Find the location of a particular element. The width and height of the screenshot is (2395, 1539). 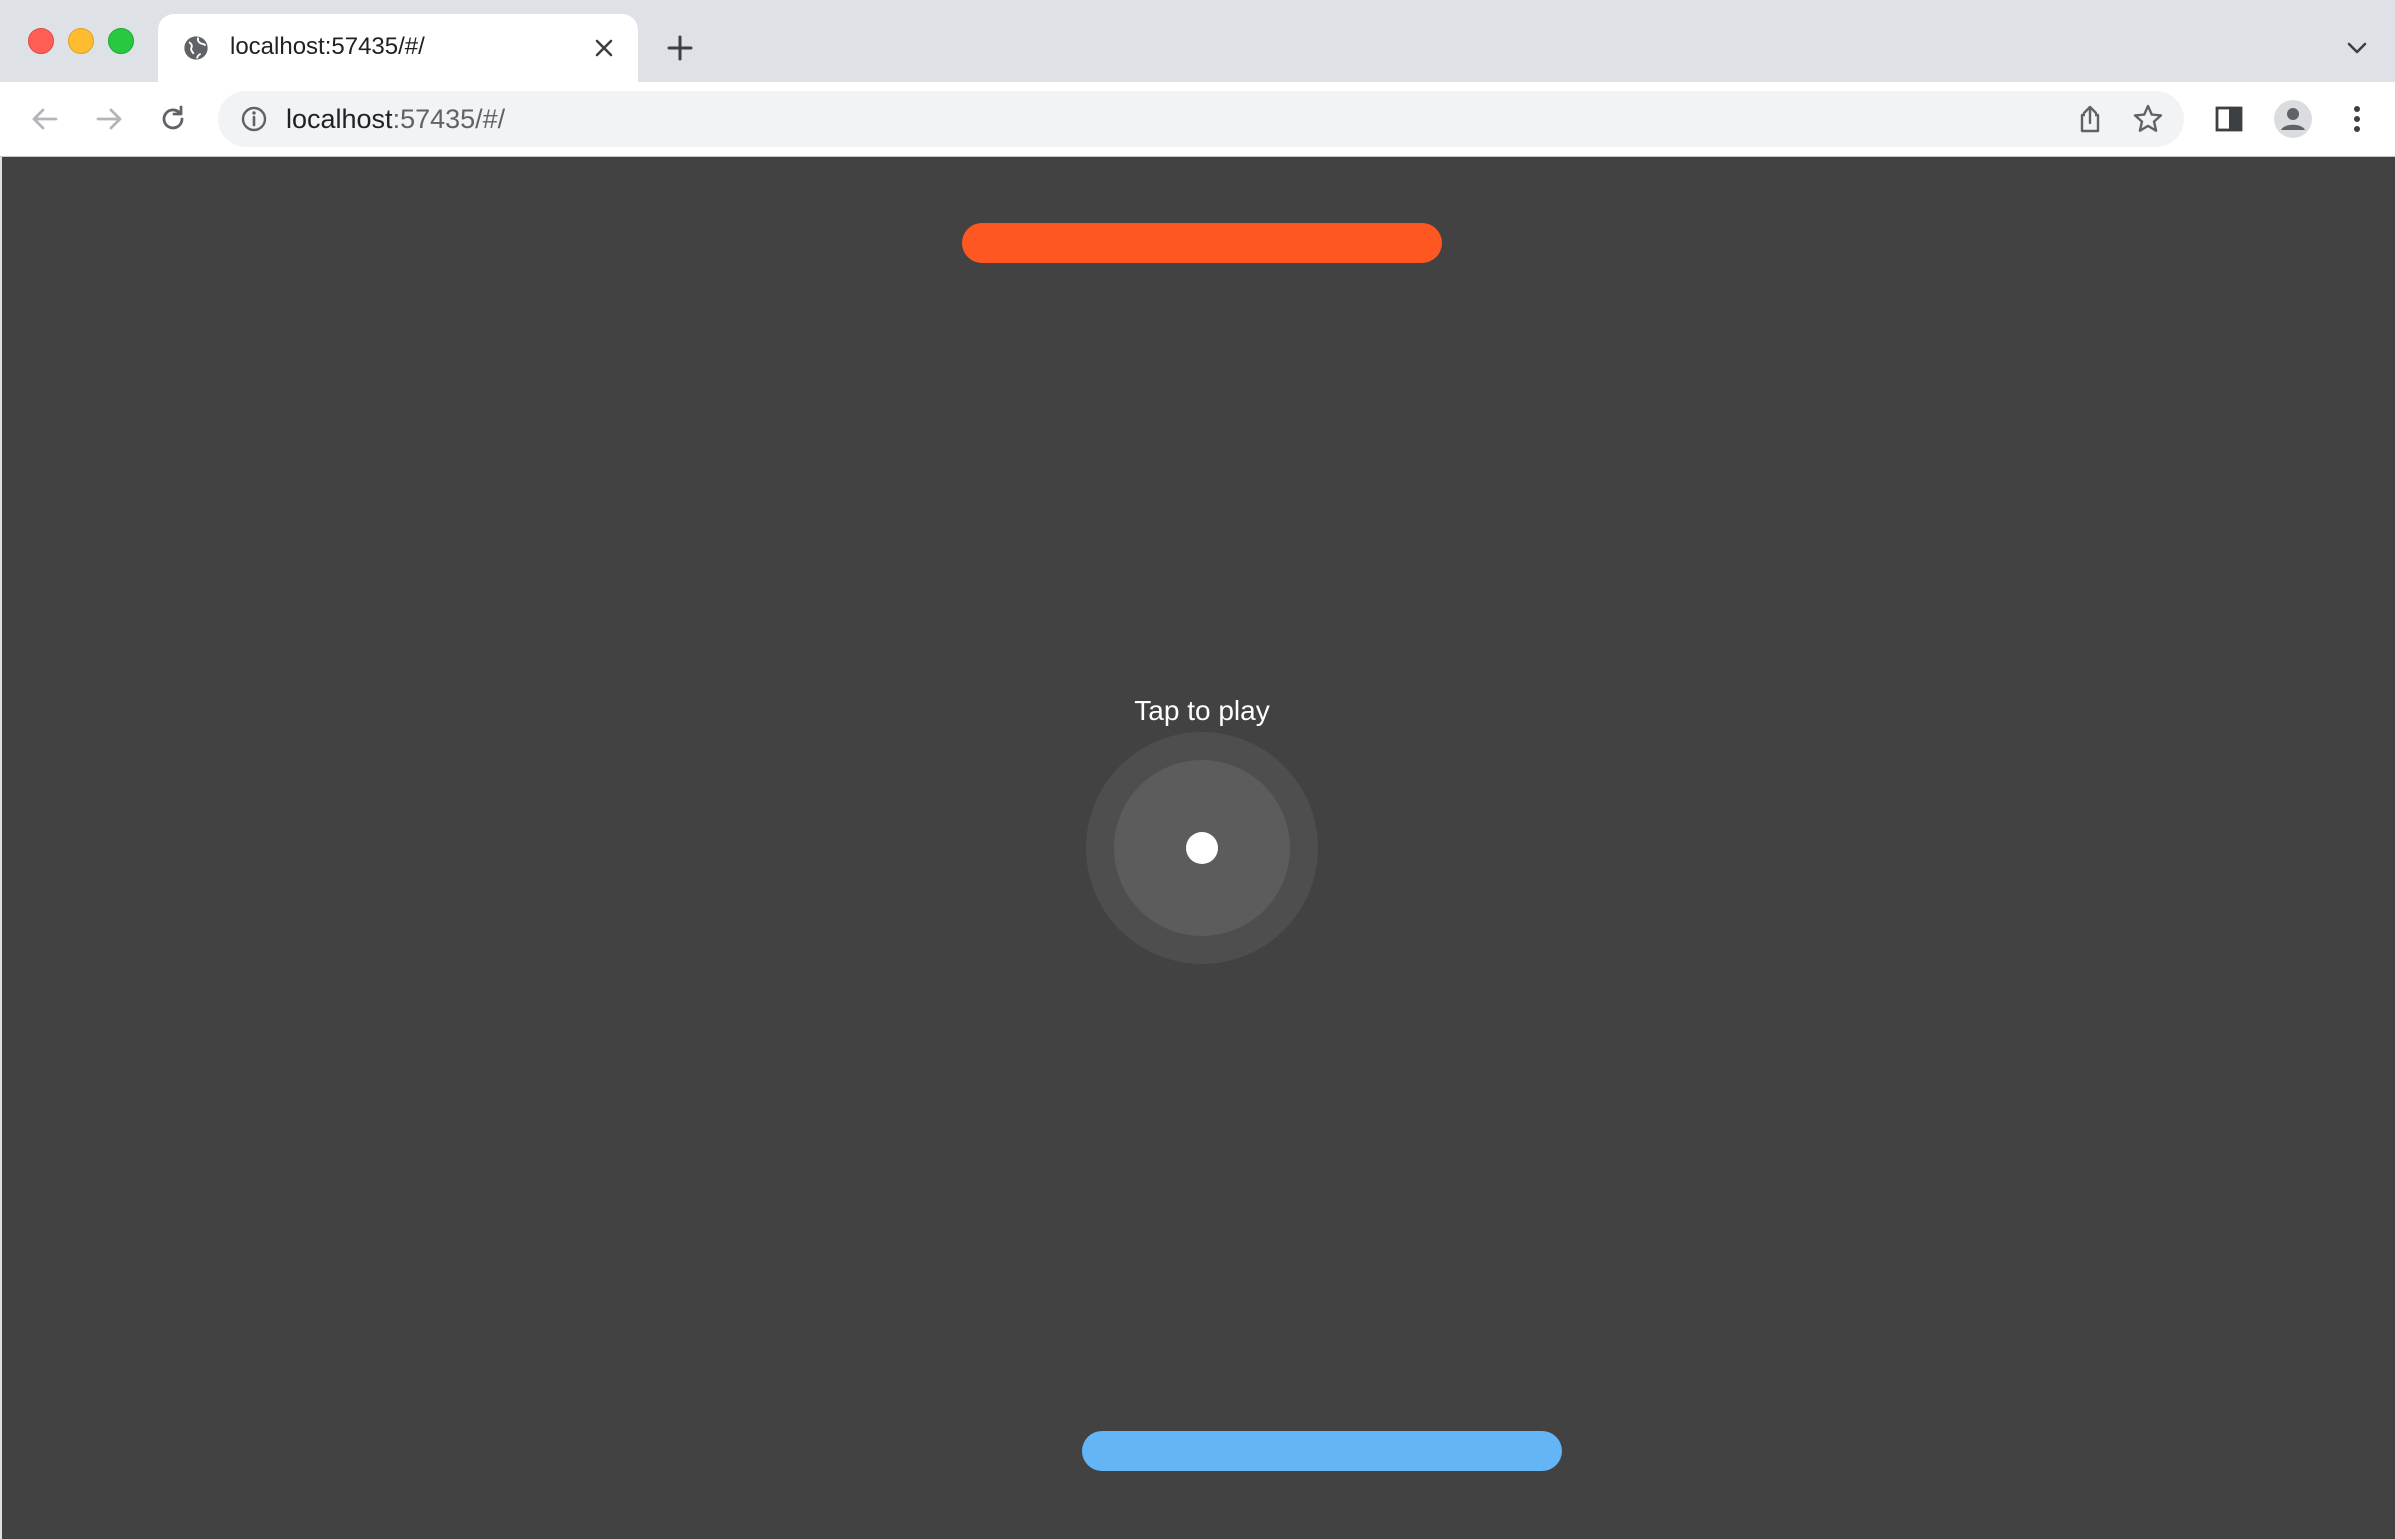

ball is located at coordinates (1202, 848).